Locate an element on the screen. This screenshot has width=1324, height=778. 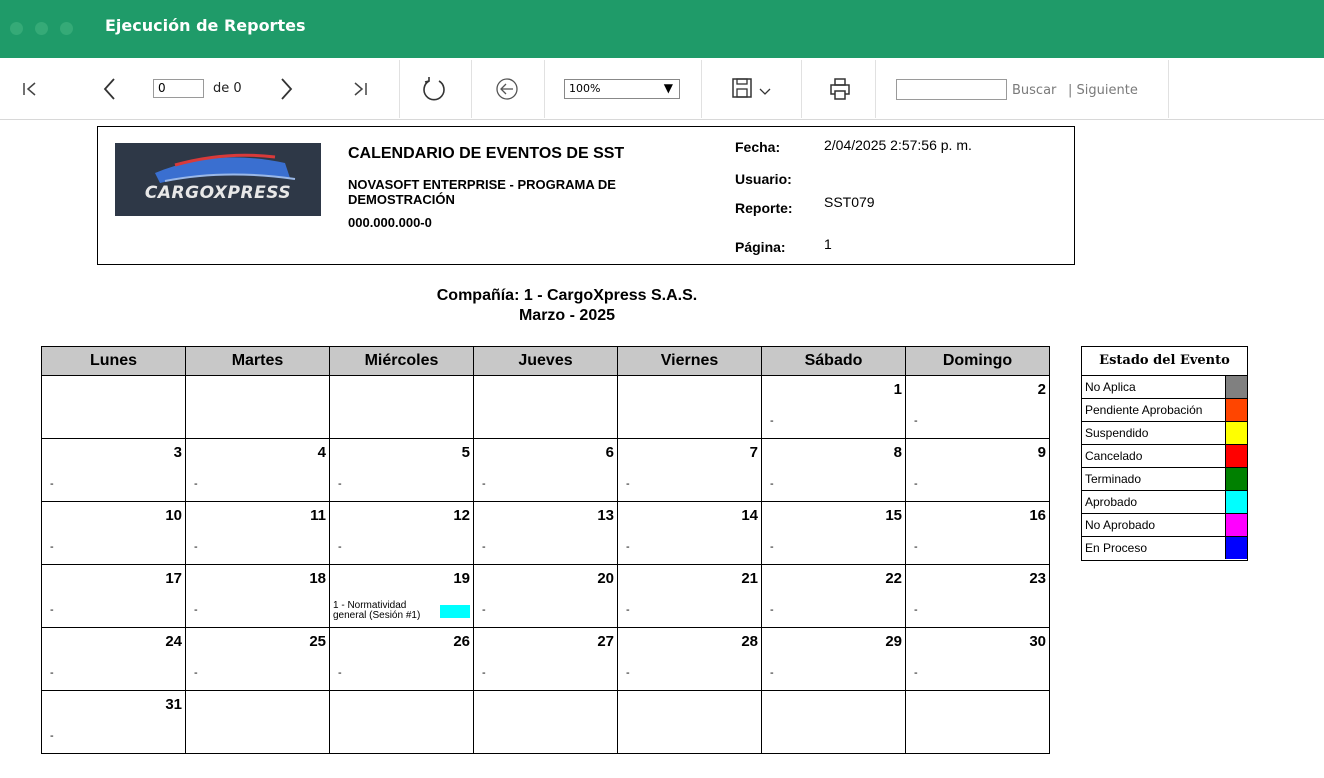
day-number: 15 is located at coordinates (893, 515).